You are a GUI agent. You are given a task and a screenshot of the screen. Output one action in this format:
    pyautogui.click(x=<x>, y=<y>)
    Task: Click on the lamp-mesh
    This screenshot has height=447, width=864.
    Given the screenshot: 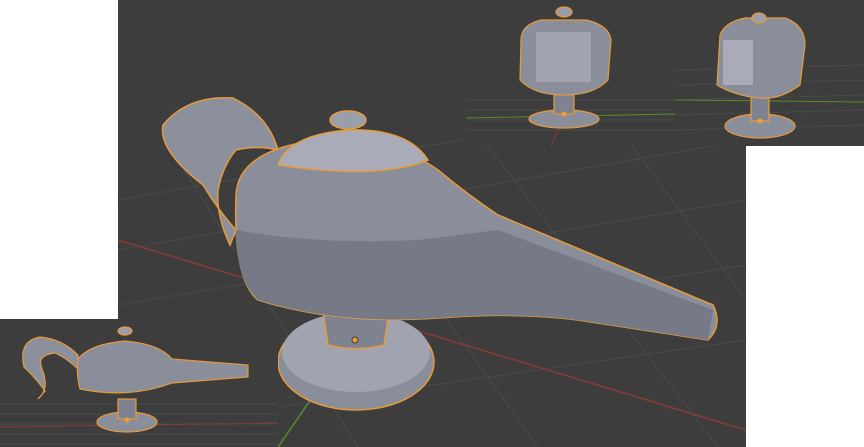 What is the action you would take?
    pyautogui.click(x=135, y=379)
    